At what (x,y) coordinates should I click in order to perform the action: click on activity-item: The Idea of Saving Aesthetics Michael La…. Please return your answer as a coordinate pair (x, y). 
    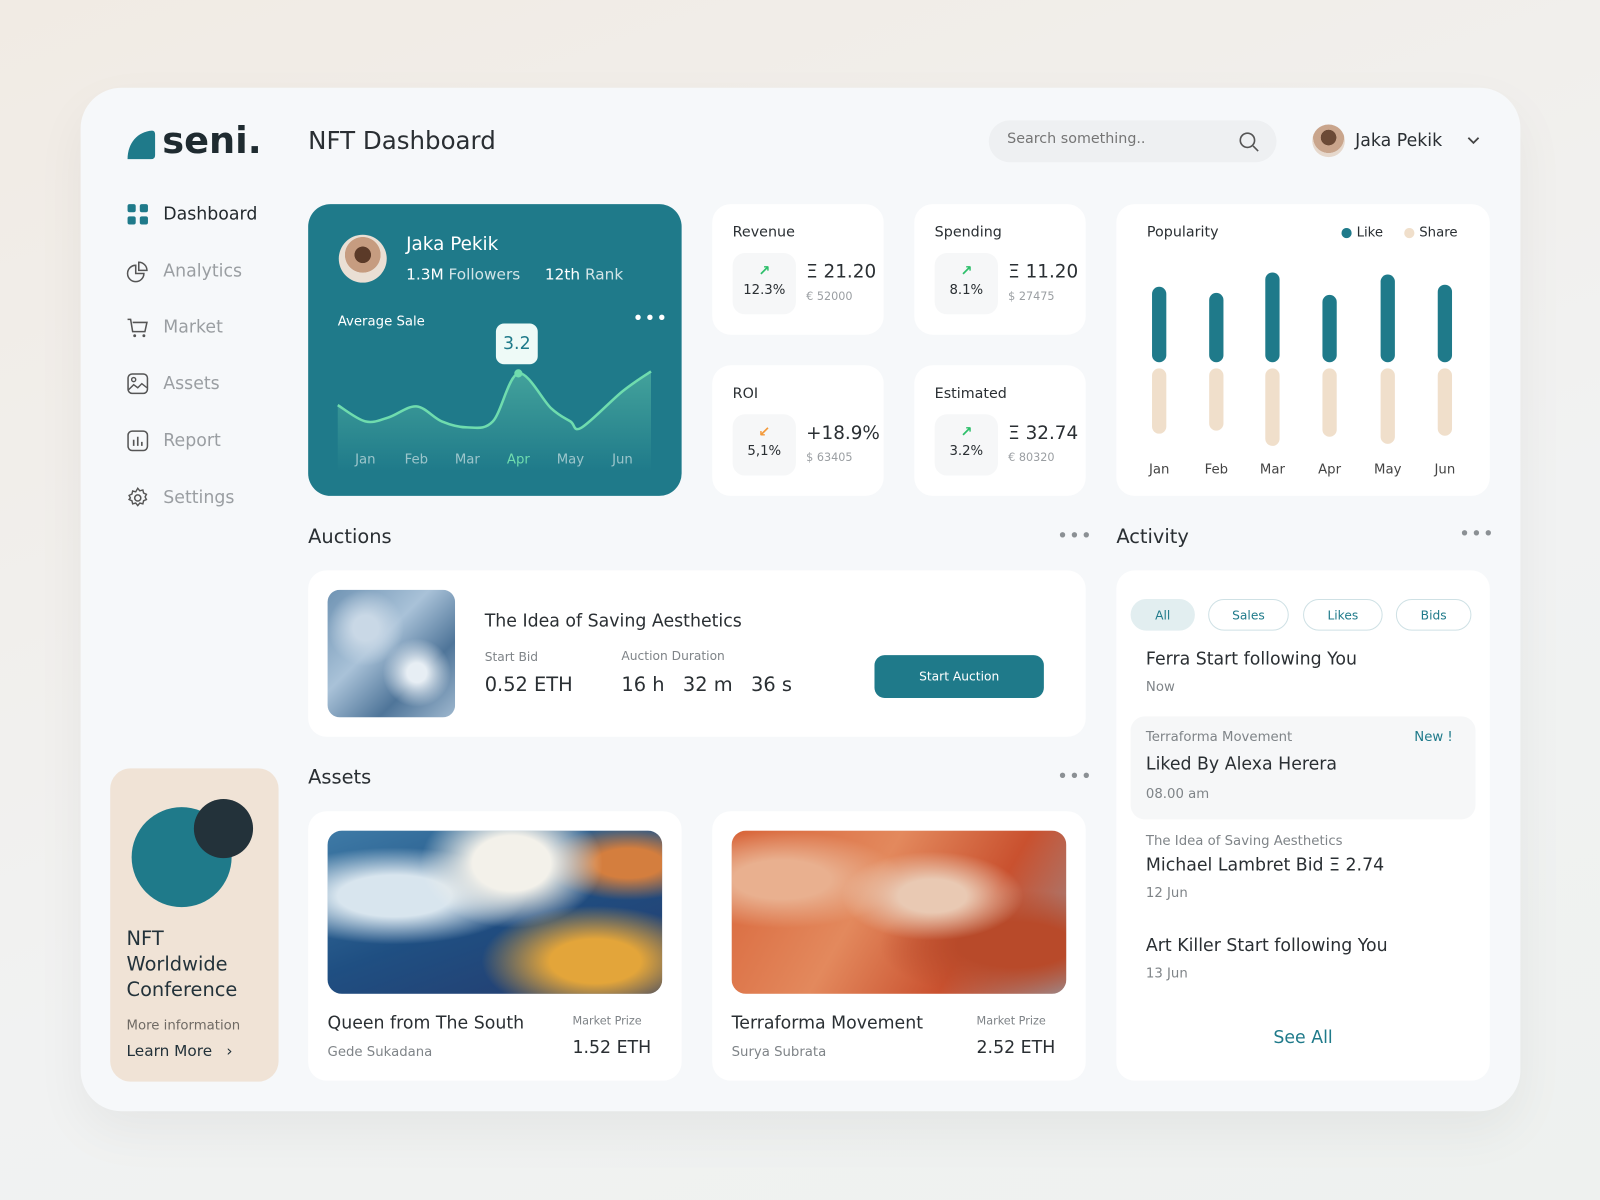
    Looking at the image, I should click on (1265, 867).